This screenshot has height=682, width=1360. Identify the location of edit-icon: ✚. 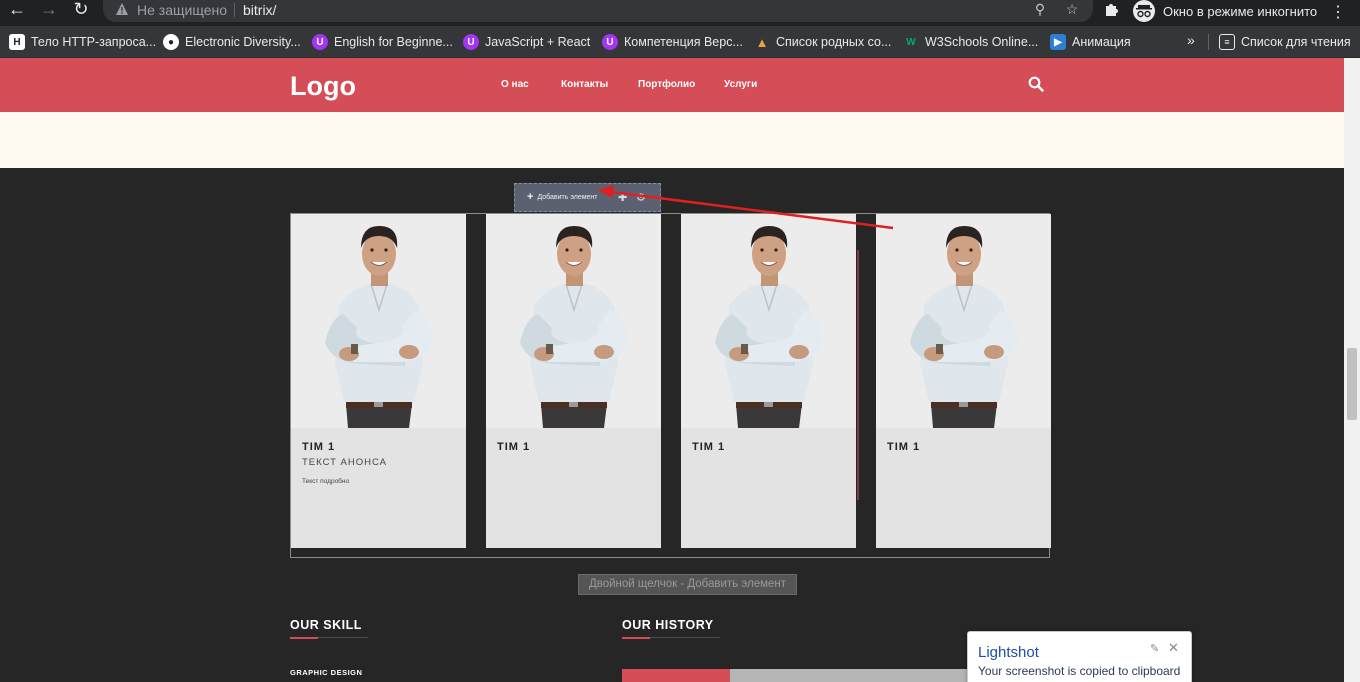
(622, 197).